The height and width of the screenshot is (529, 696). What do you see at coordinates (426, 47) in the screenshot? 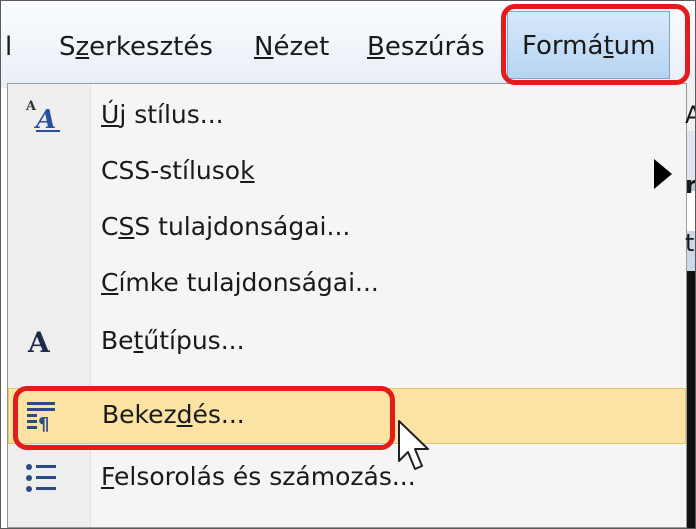
I see `menu-beszuras: Beszúrás` at bounding box center [426, 47].